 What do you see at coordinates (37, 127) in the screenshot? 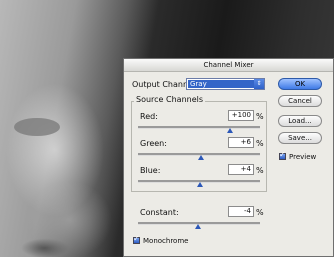
I see `photo-lips` at bounding box center [37, 127].